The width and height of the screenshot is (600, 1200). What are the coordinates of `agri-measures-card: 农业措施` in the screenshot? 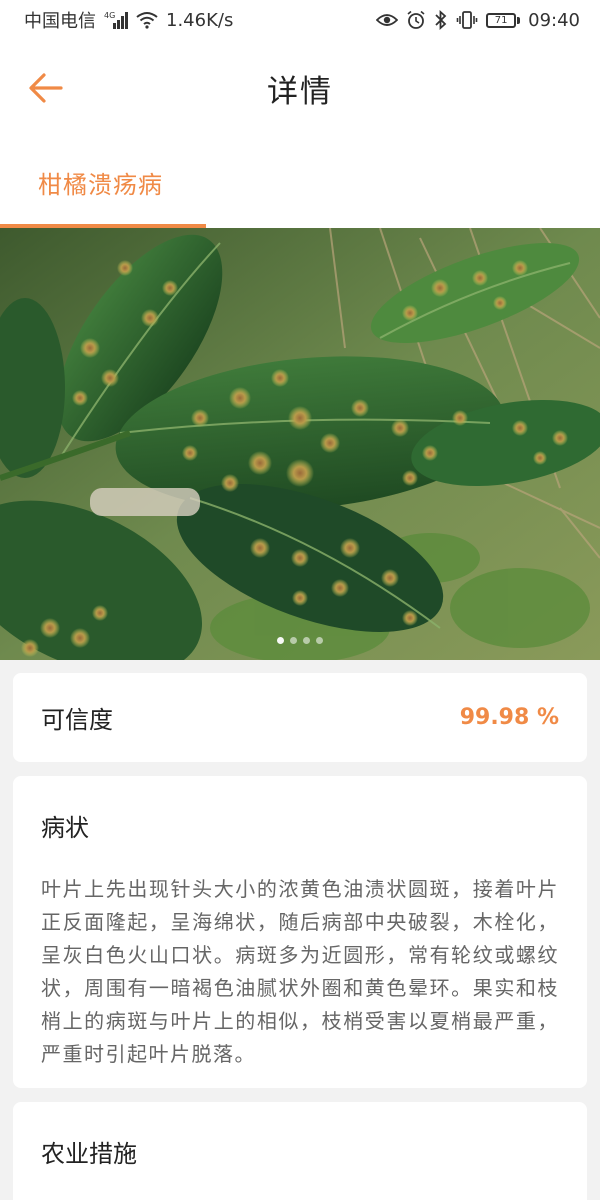 It's located at (300, 1151).